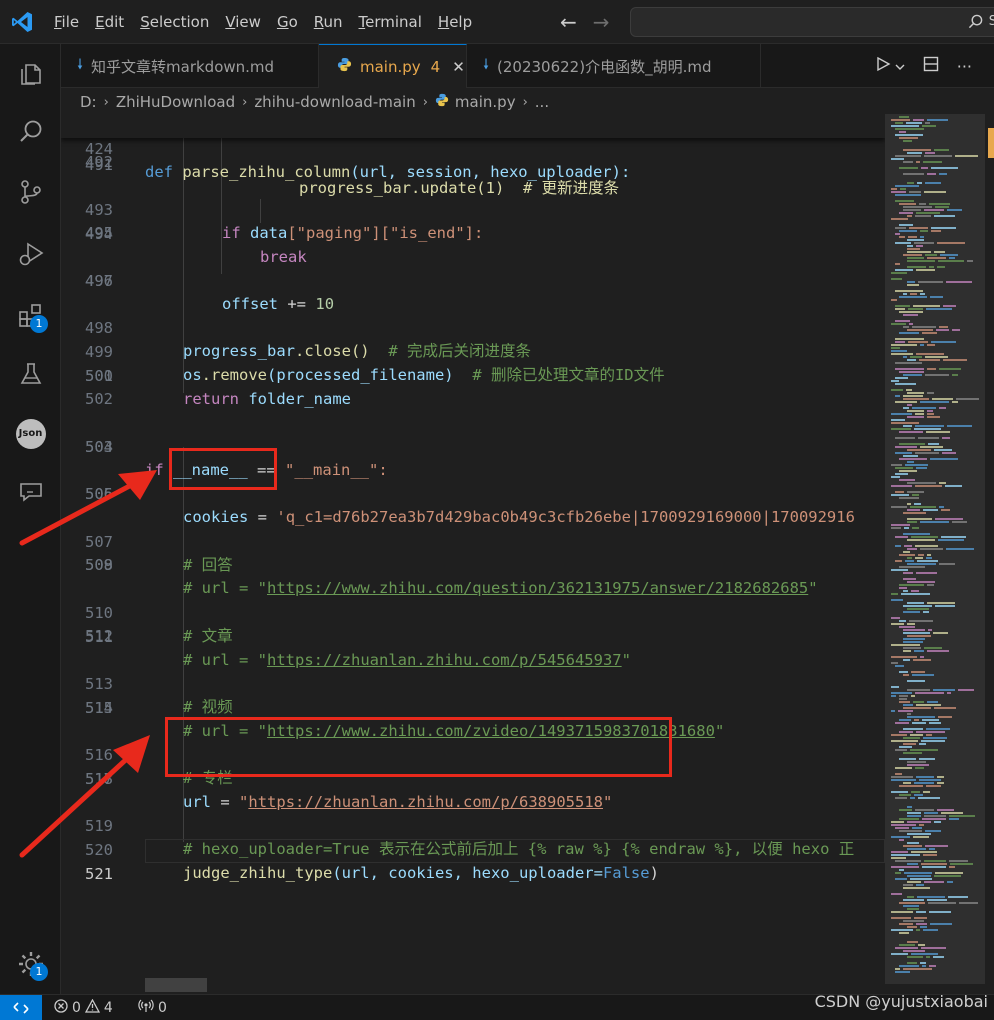 This screenshot has height=1020, width=994. Describe the element at coordinates (568, 22) in the screenshot. I see `back-arrow-icon: ←` at that location.